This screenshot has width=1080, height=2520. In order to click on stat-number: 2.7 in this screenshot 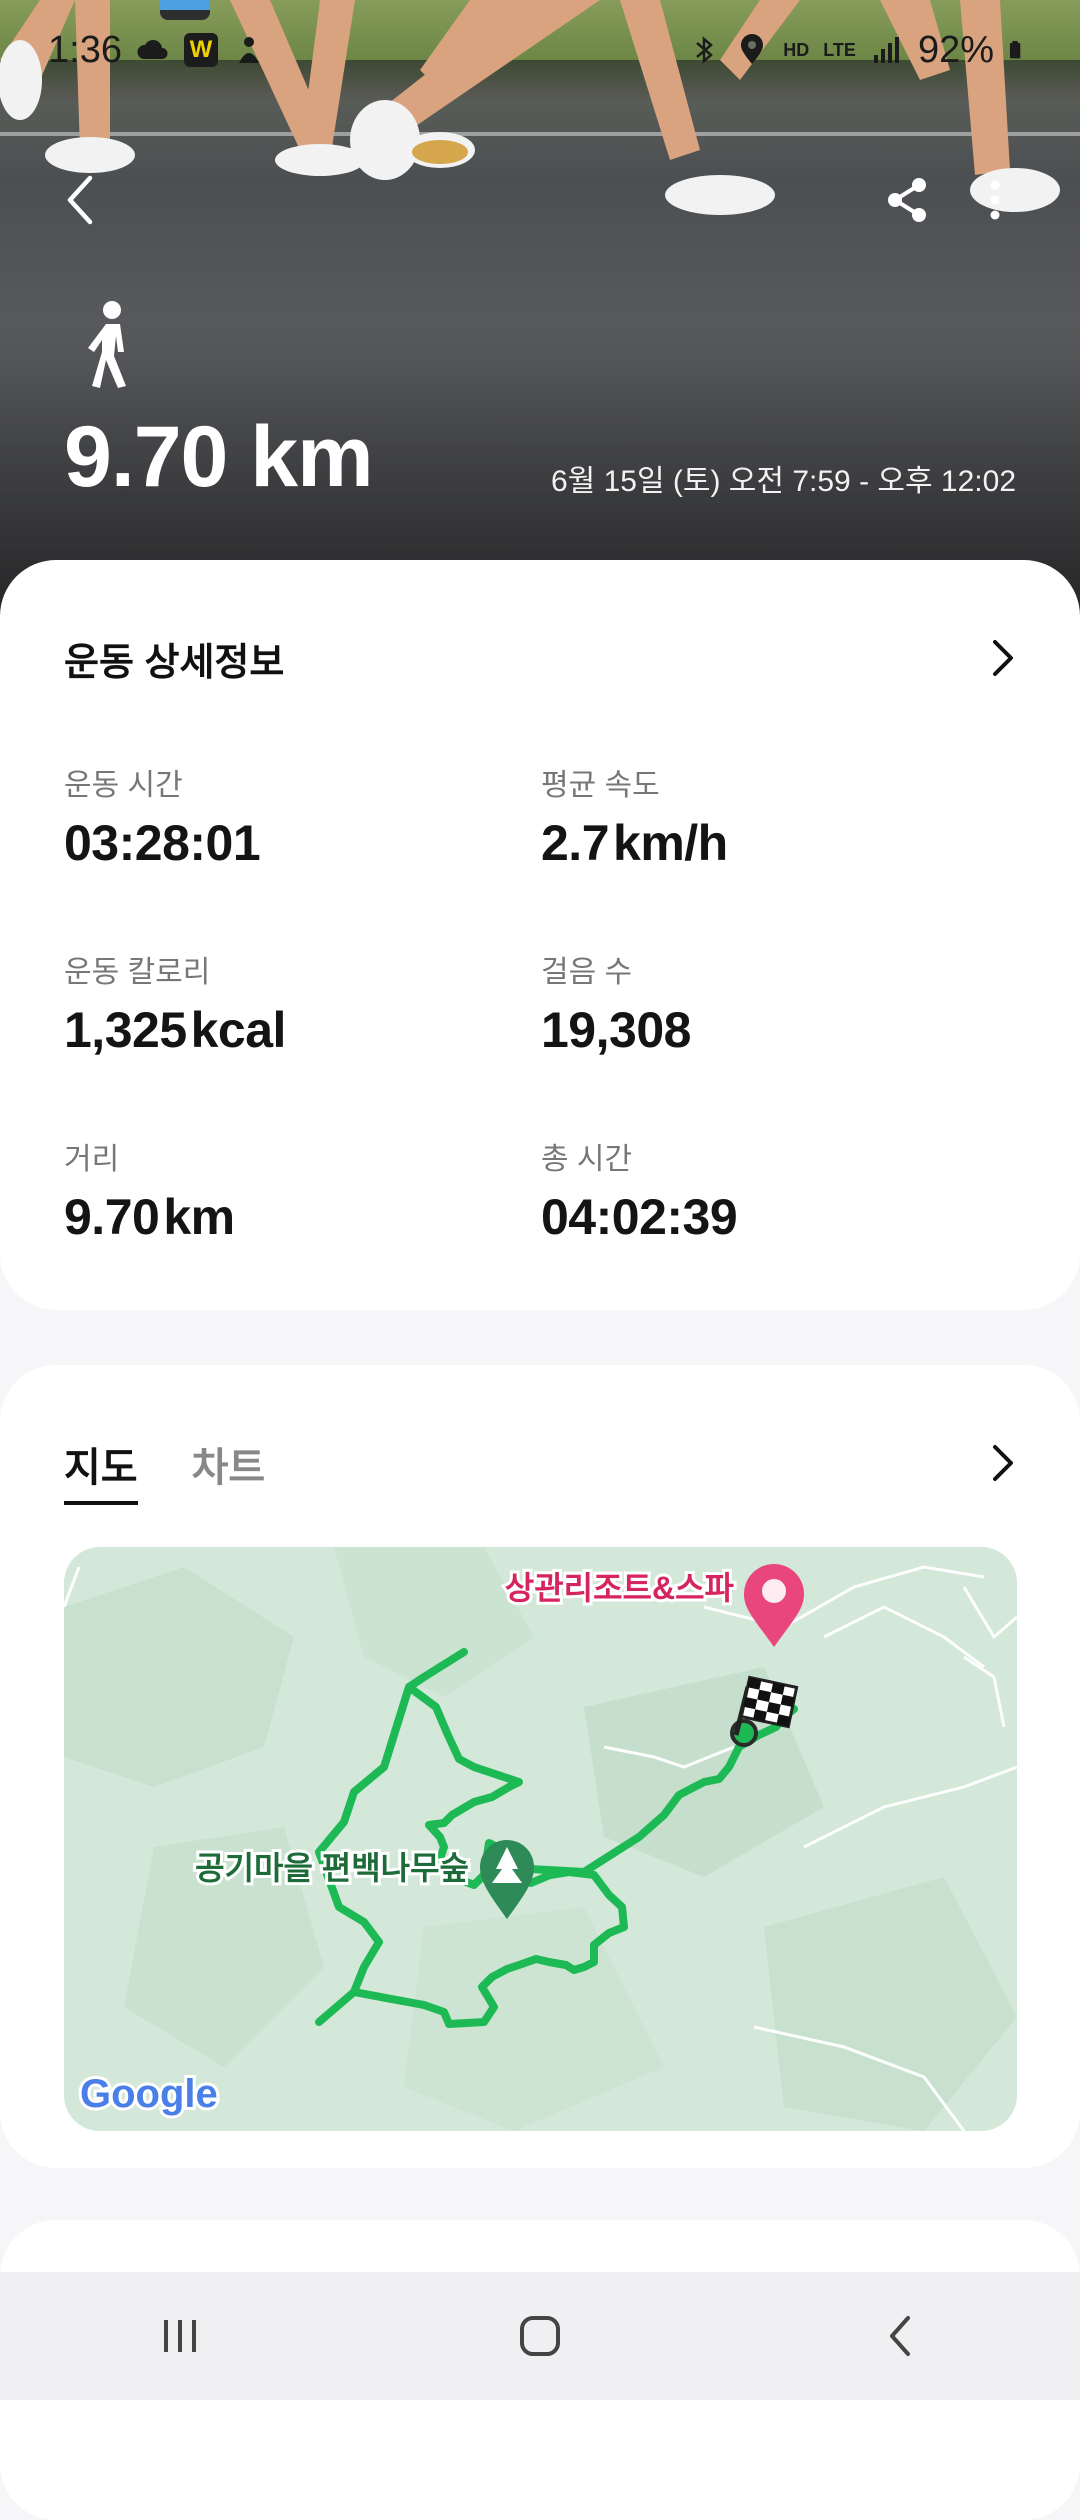, I will do `click(575, 843)`.